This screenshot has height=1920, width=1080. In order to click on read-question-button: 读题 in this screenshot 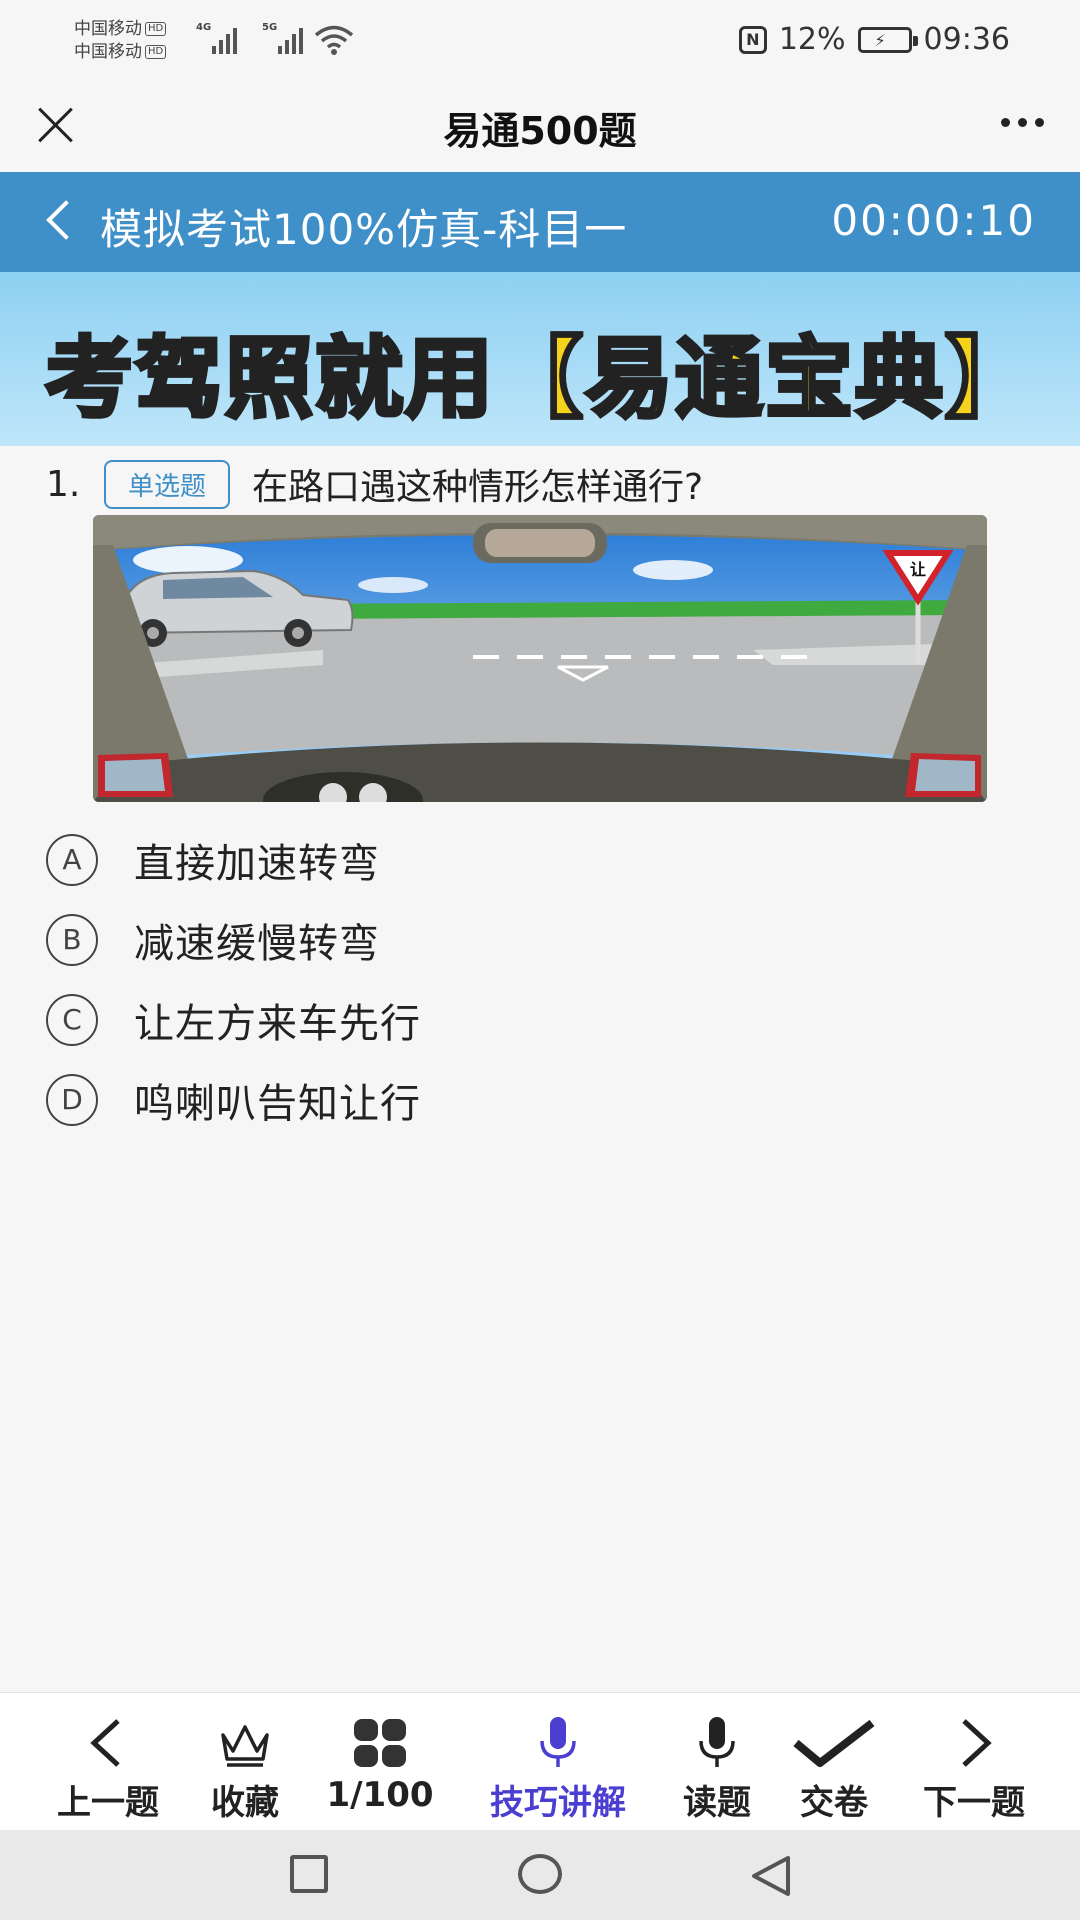, I will do `click(717, 1762)`.